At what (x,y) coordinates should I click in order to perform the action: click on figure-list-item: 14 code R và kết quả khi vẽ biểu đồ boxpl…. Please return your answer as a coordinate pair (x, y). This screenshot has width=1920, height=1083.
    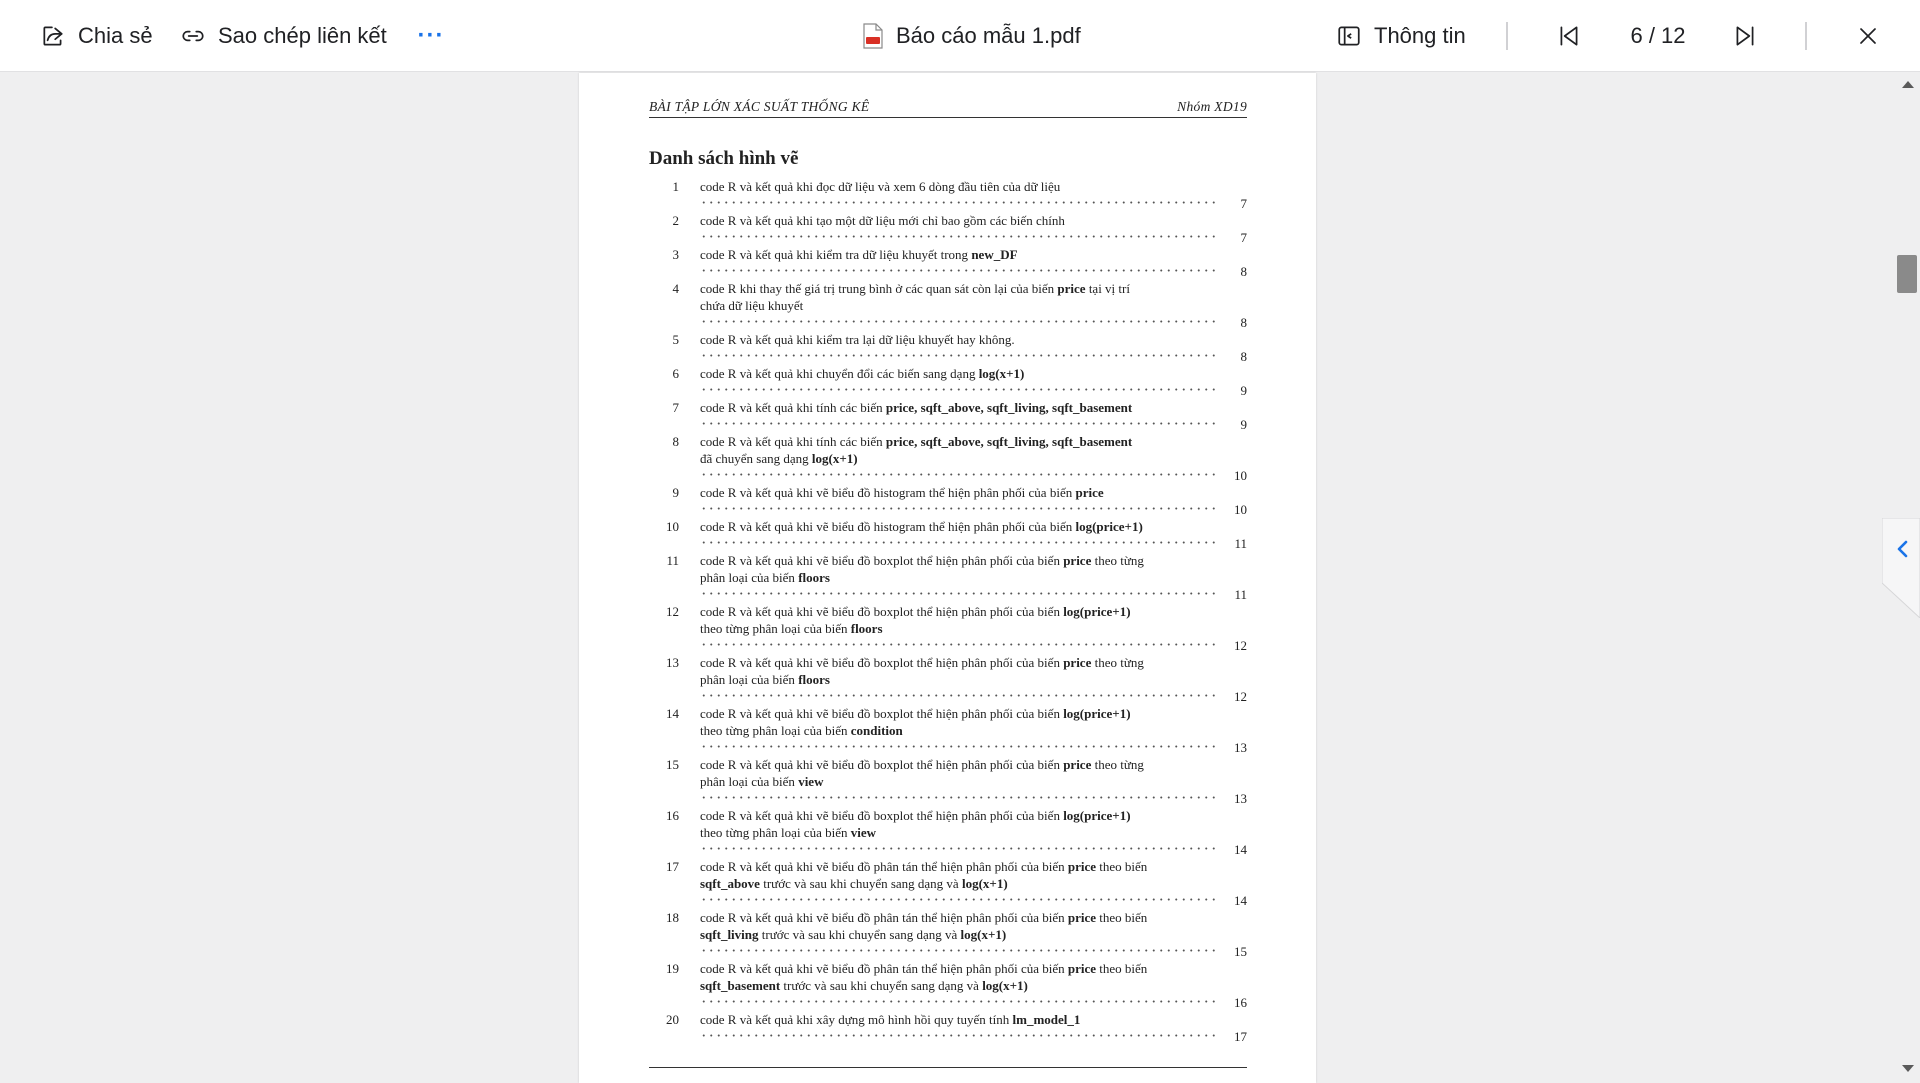
    Looking at the image, I should click on (948, 730).